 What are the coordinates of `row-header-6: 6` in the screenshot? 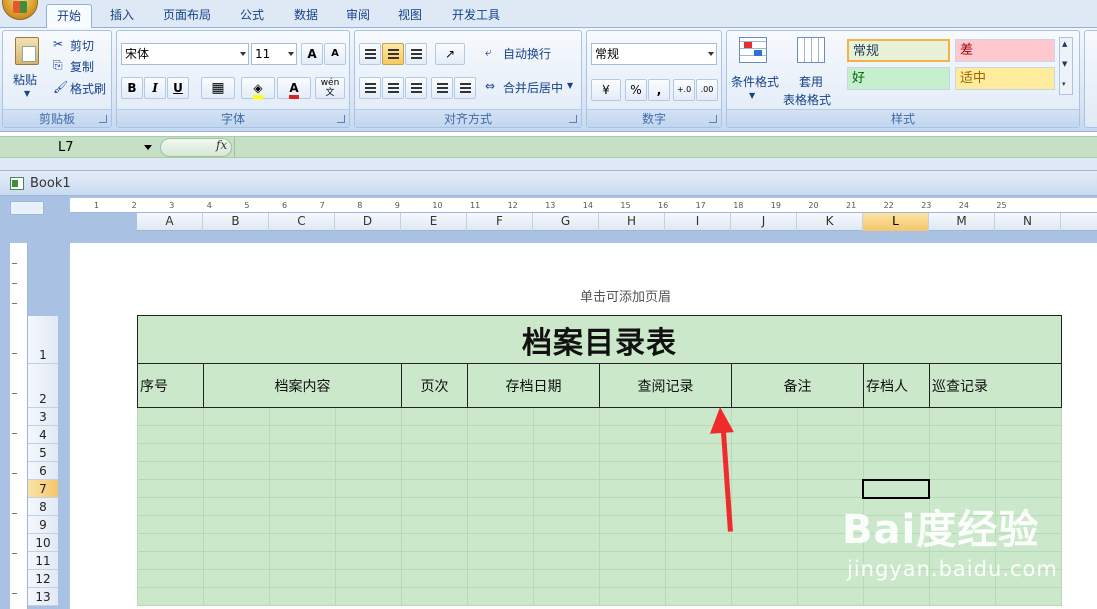 It's located at (43, 471).